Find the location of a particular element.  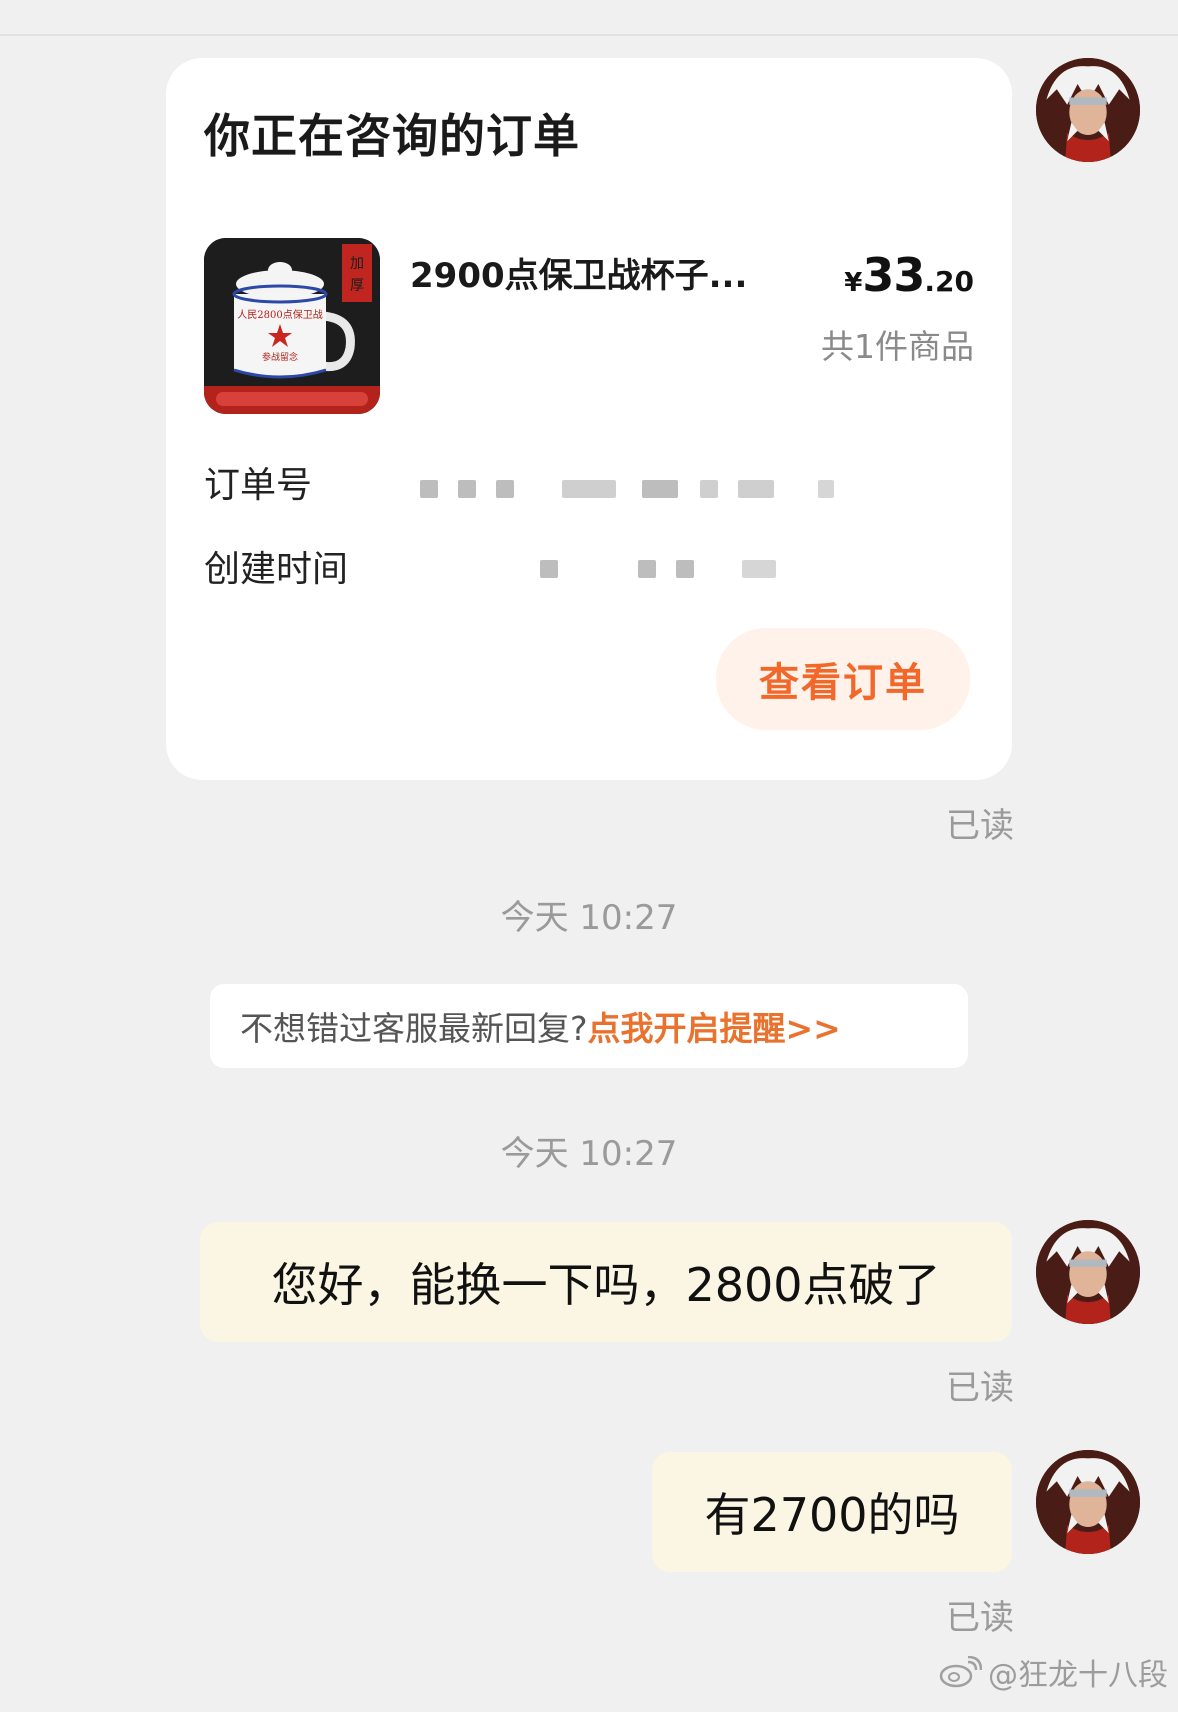

price-currency: ¥ is located at coordinates (853, 283).